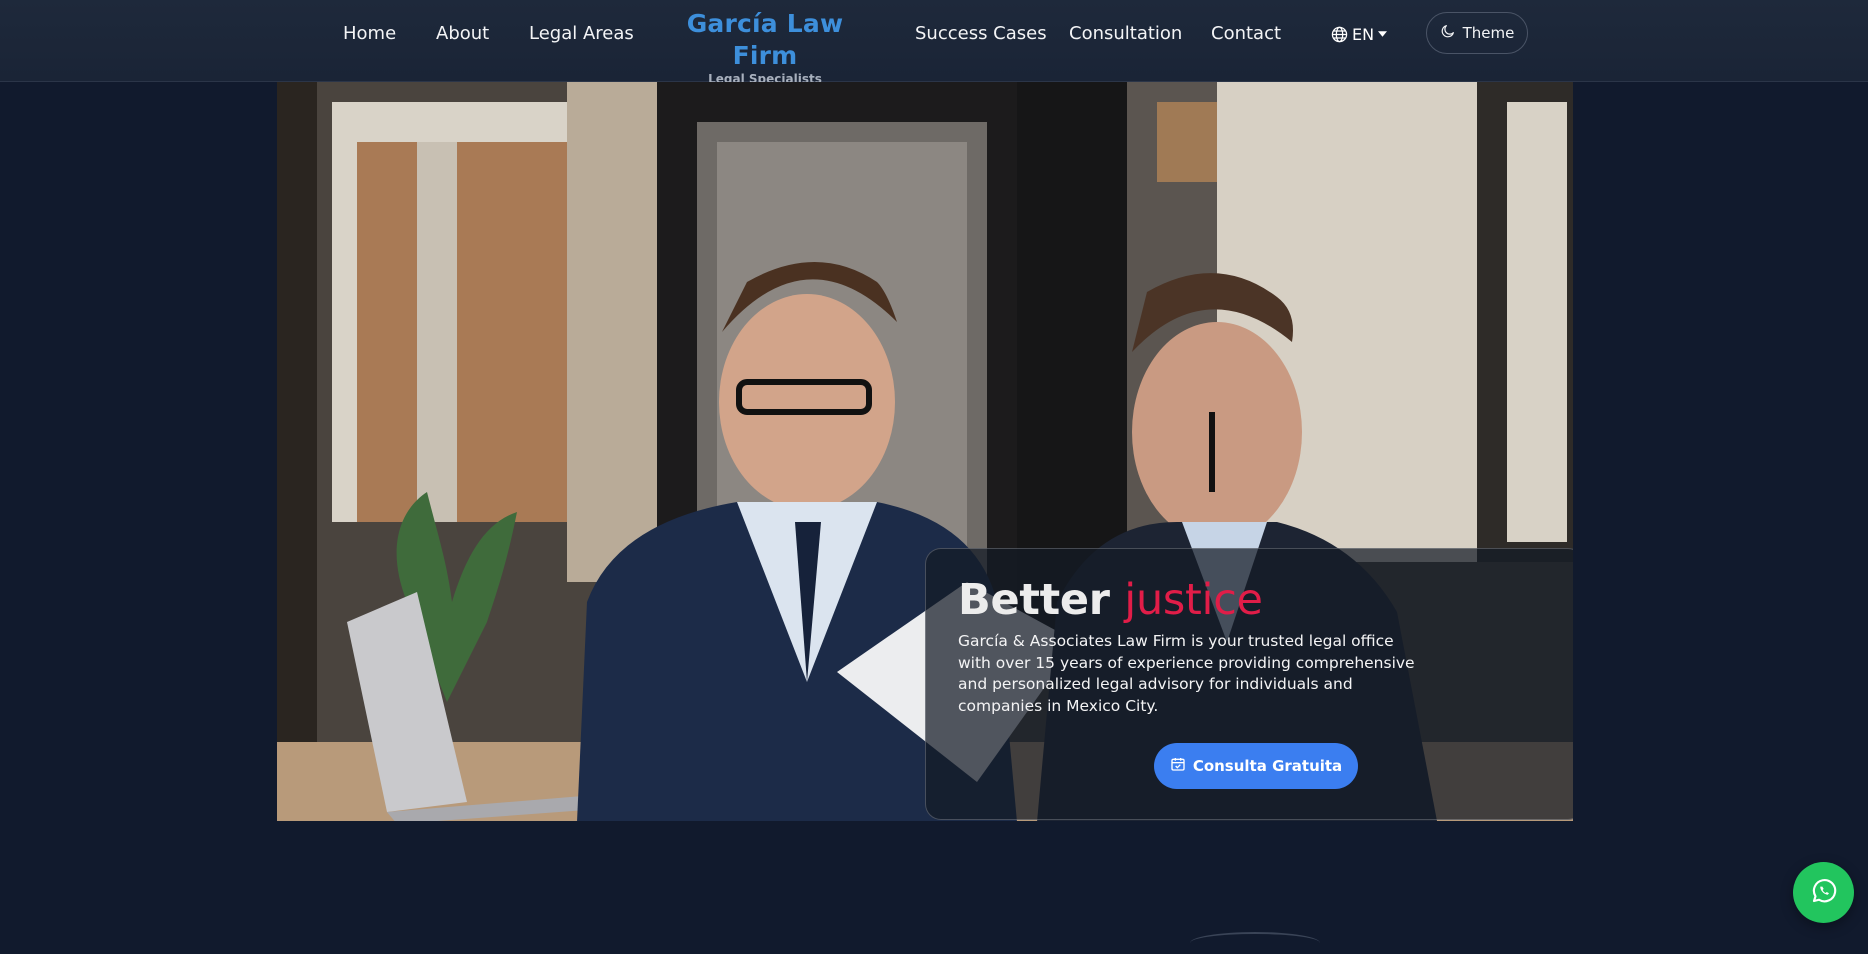 The width and height of the screenshot is (1868, 954). Describe the element at coordinates (1034, 600) in the screenshot. I see `hero-title-part1: Better` at that location.